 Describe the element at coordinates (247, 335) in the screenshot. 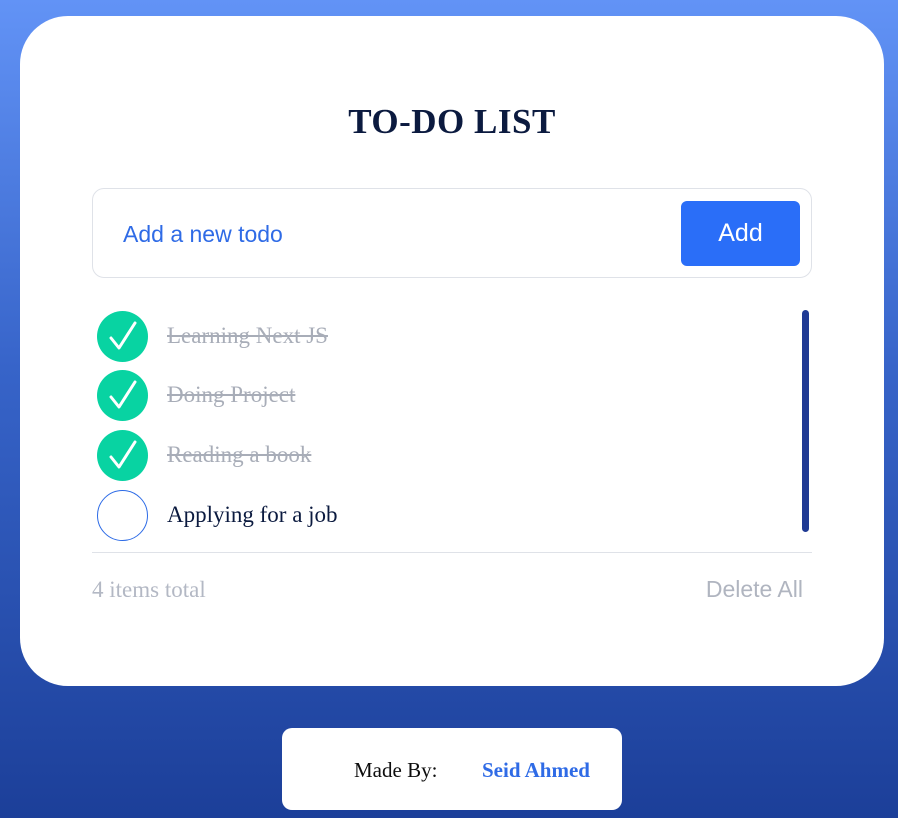

I see `todo-text: Learning Next JS` at that location.